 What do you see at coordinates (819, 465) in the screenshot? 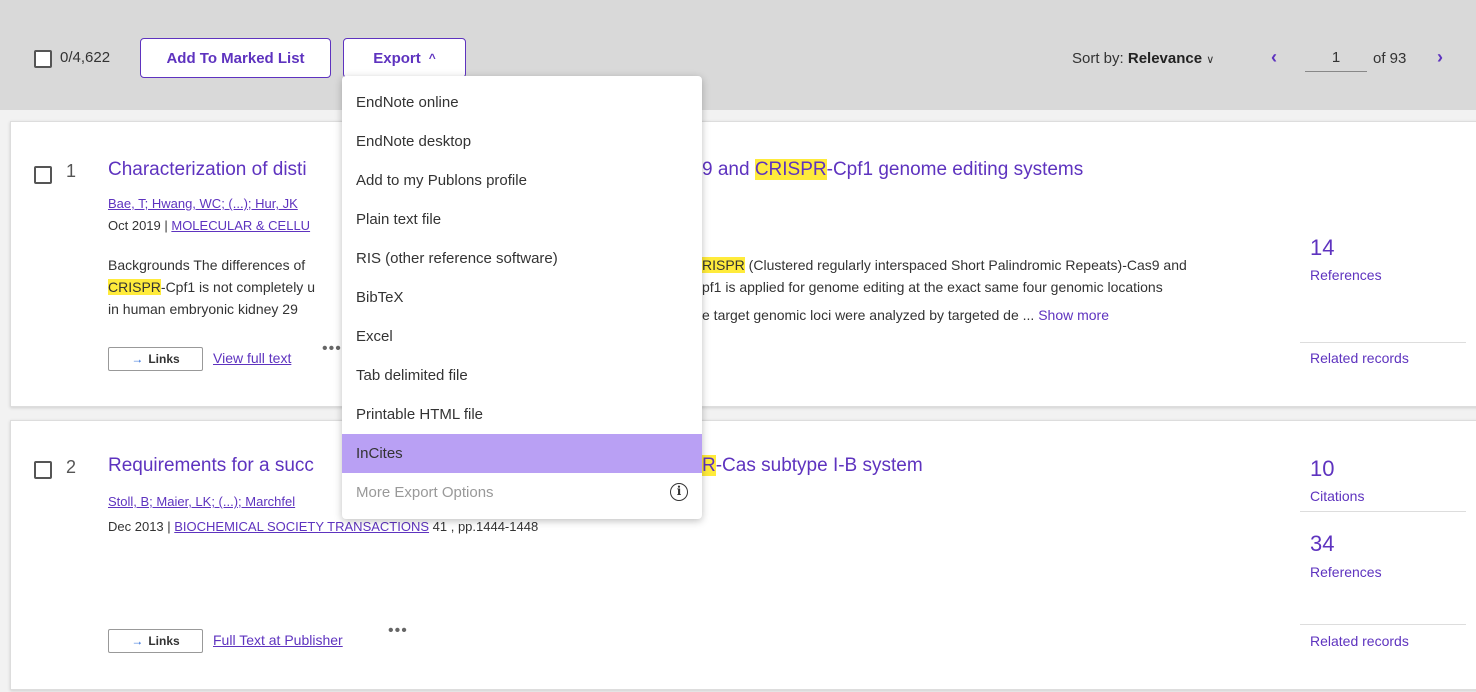
I see `record-2-title-end: -Cas subtype I-B system` at bounding box center [819, 465].